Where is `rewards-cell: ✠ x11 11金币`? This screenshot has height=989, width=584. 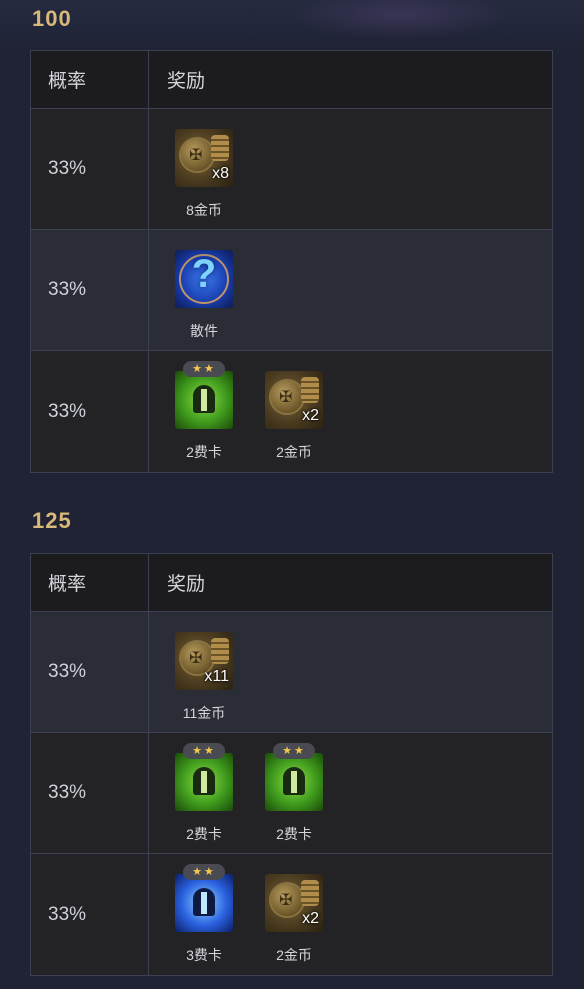
rewards-cell: ✠ x11 11金币 is located at coordinates (350, 672).